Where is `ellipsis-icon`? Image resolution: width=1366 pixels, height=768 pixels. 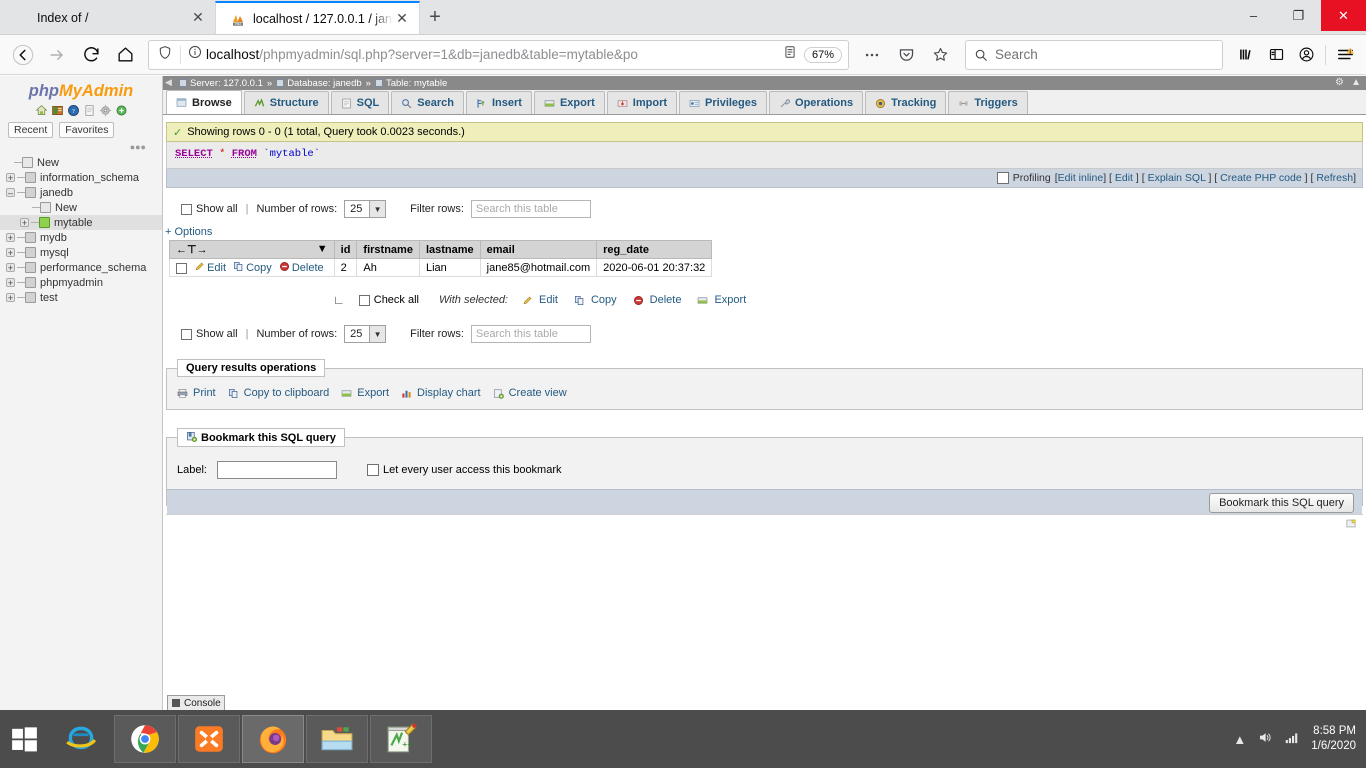
ellipsis-icon is located at coordinates (872, 55).